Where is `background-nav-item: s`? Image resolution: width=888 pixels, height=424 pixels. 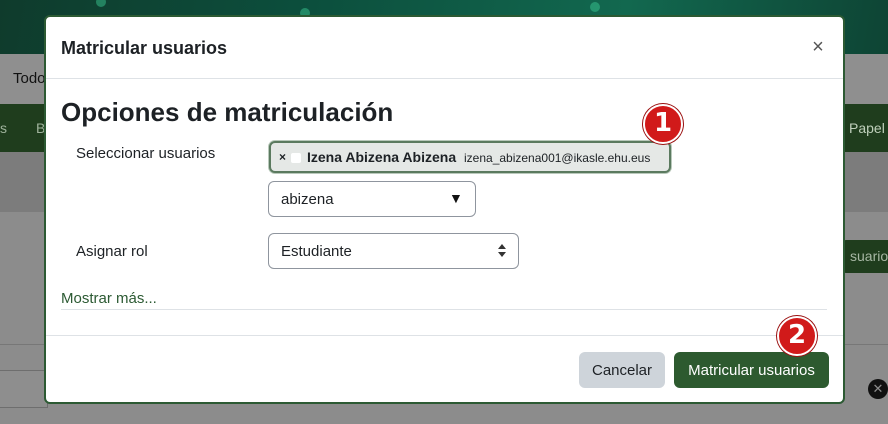
background-nav-item: s is located at coordinates (3, 128).